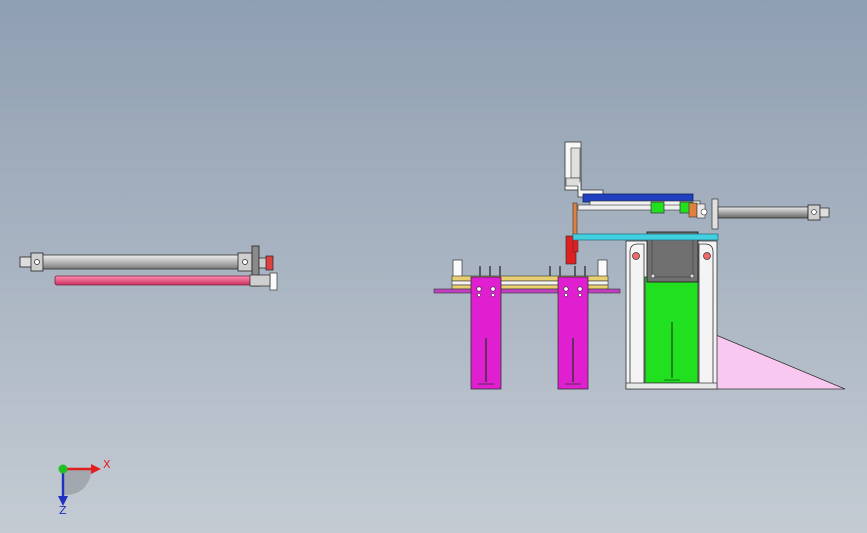  I want to click on left-guide-rod, so click(155, 280).